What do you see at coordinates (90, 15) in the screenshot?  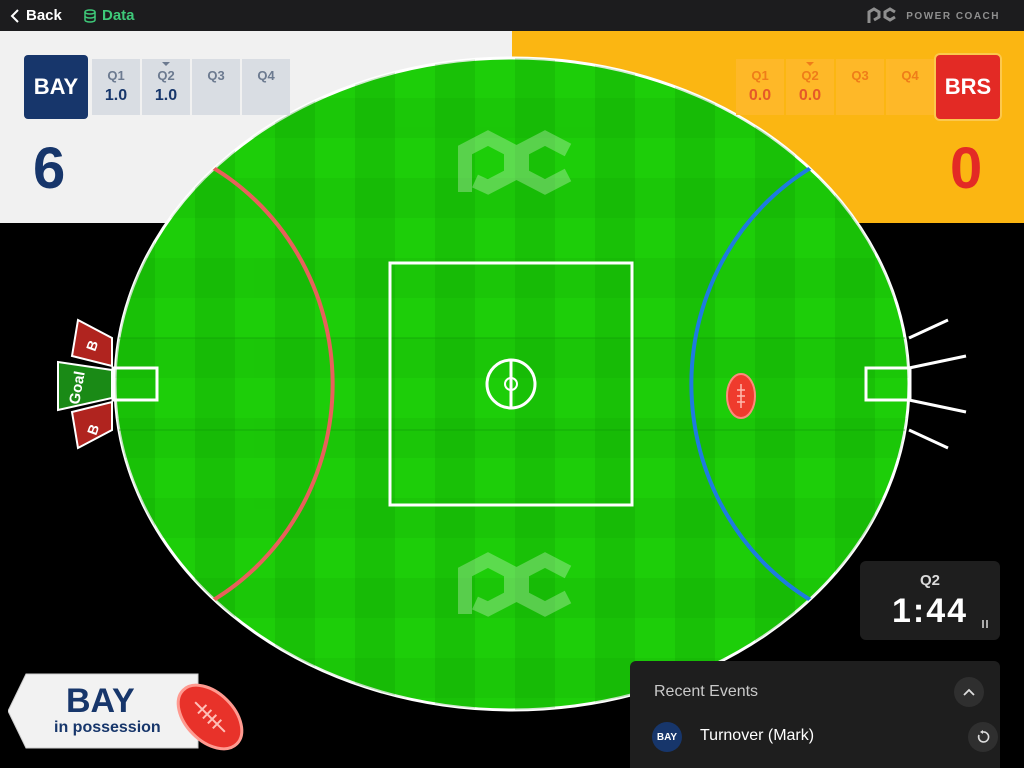 I see `database-icon` at bounding box center [90, 15].